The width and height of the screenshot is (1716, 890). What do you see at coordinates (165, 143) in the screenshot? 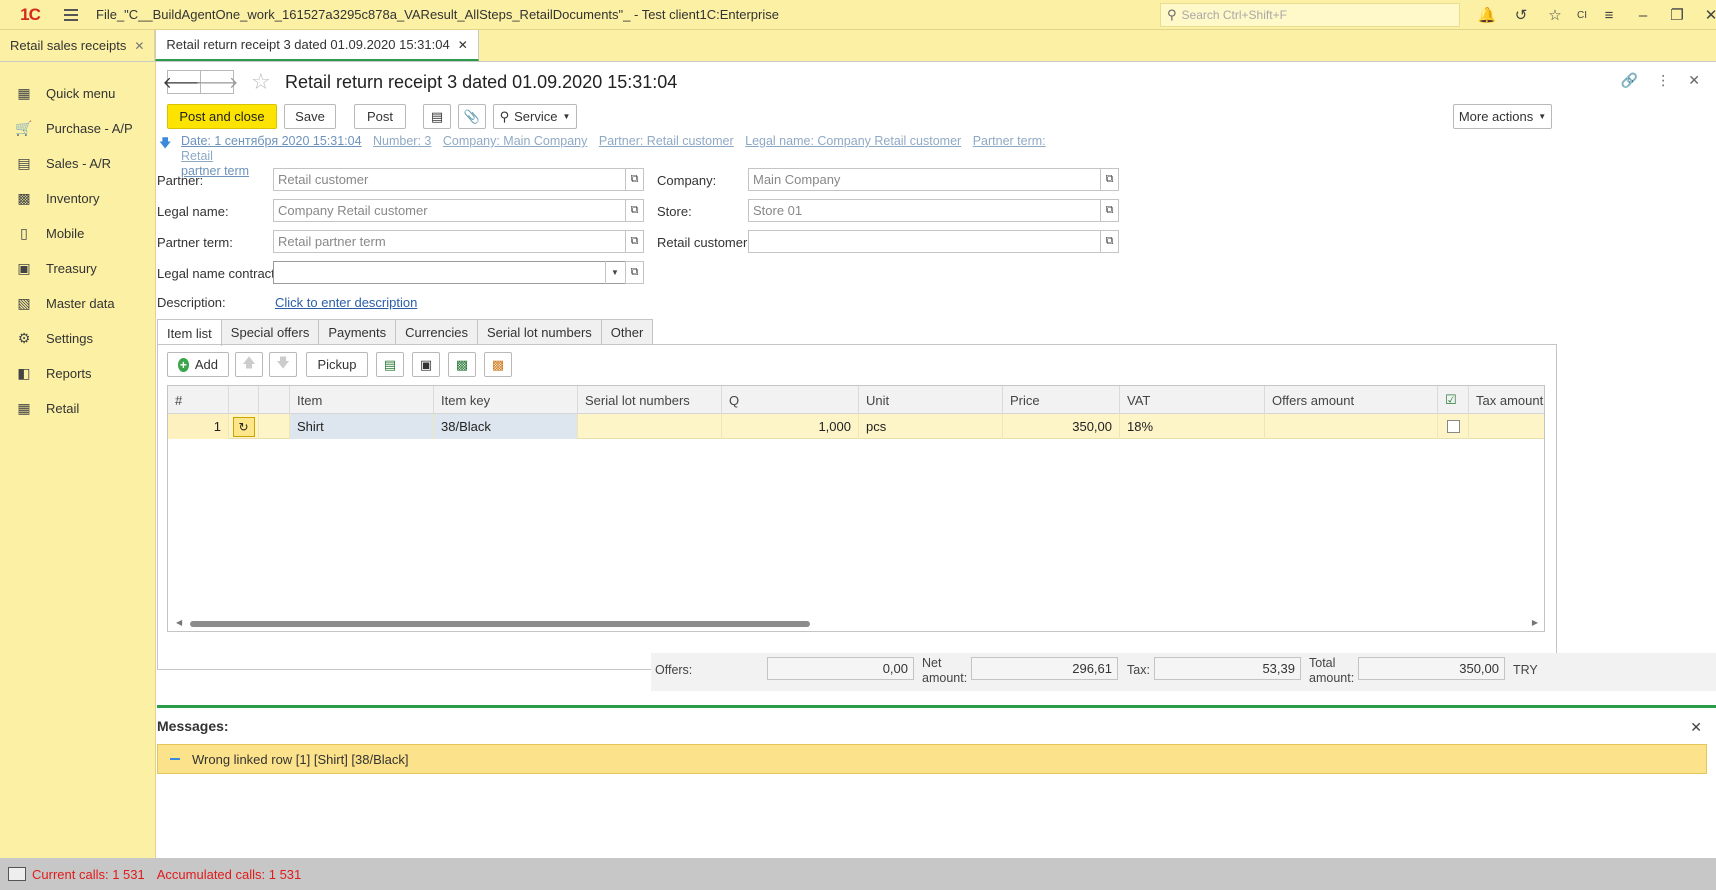
I see `arrow-down-icon: 🡇` at bounding box center [165, 143].